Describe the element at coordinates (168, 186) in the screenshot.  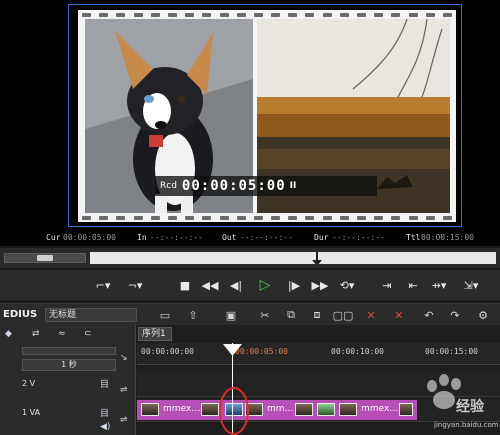
I see `record-label: Rcd` at that location.